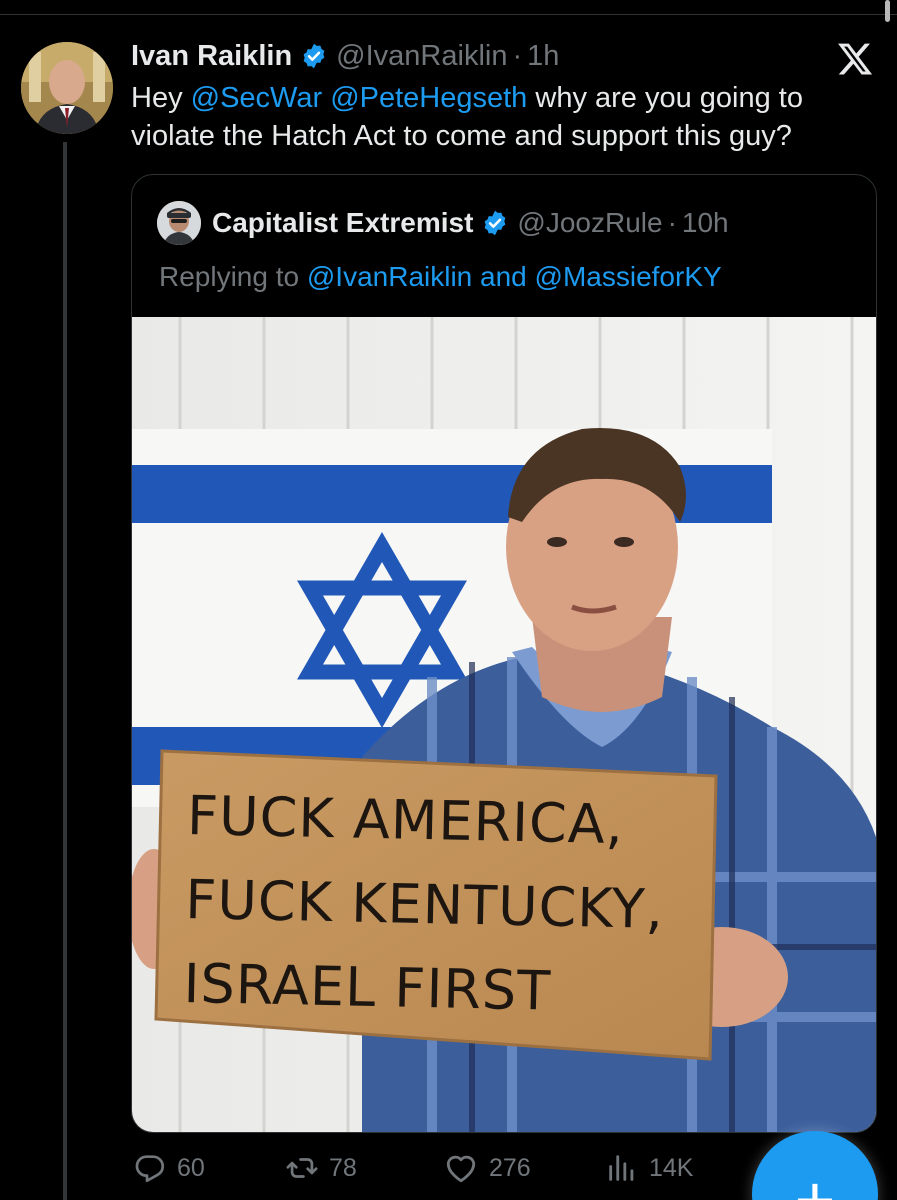  Describe the element at coordinates (179, 223) in the screenshot. I see `quoted-author-avatar` at that location.